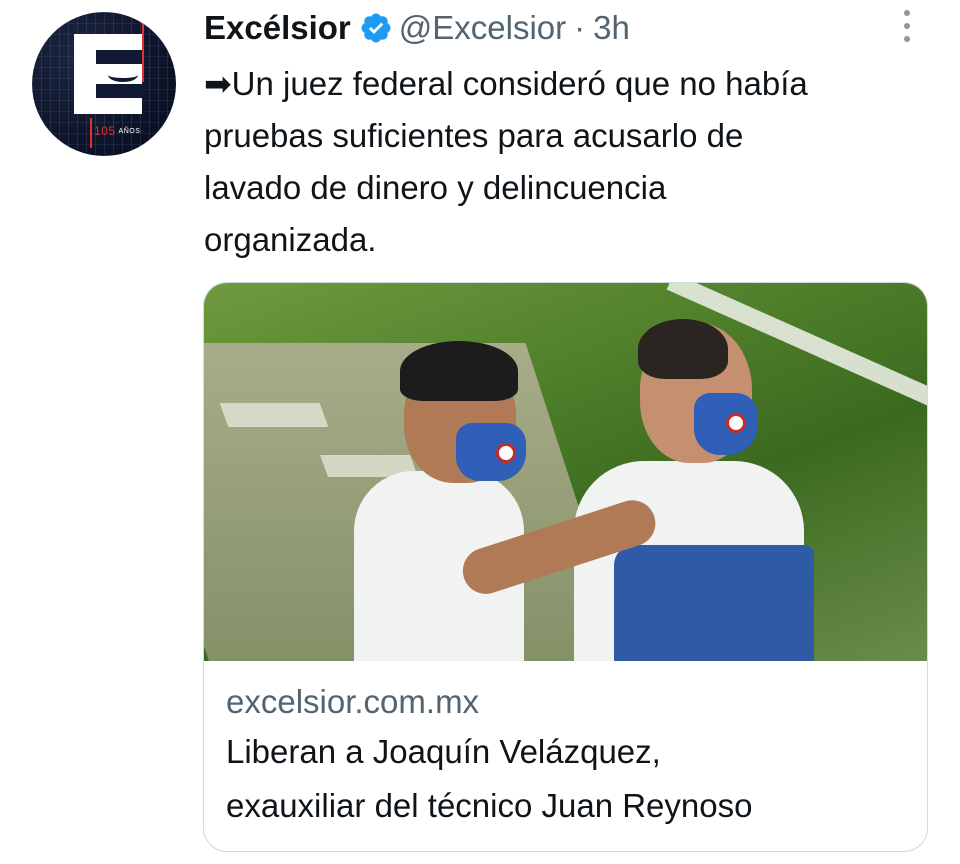 The width and height of the screenshot is (960, 864). What do you see at coordinates (376, 28) in the screenshot?
I see `verified-badge-icon` at bounding box center [376, 28].